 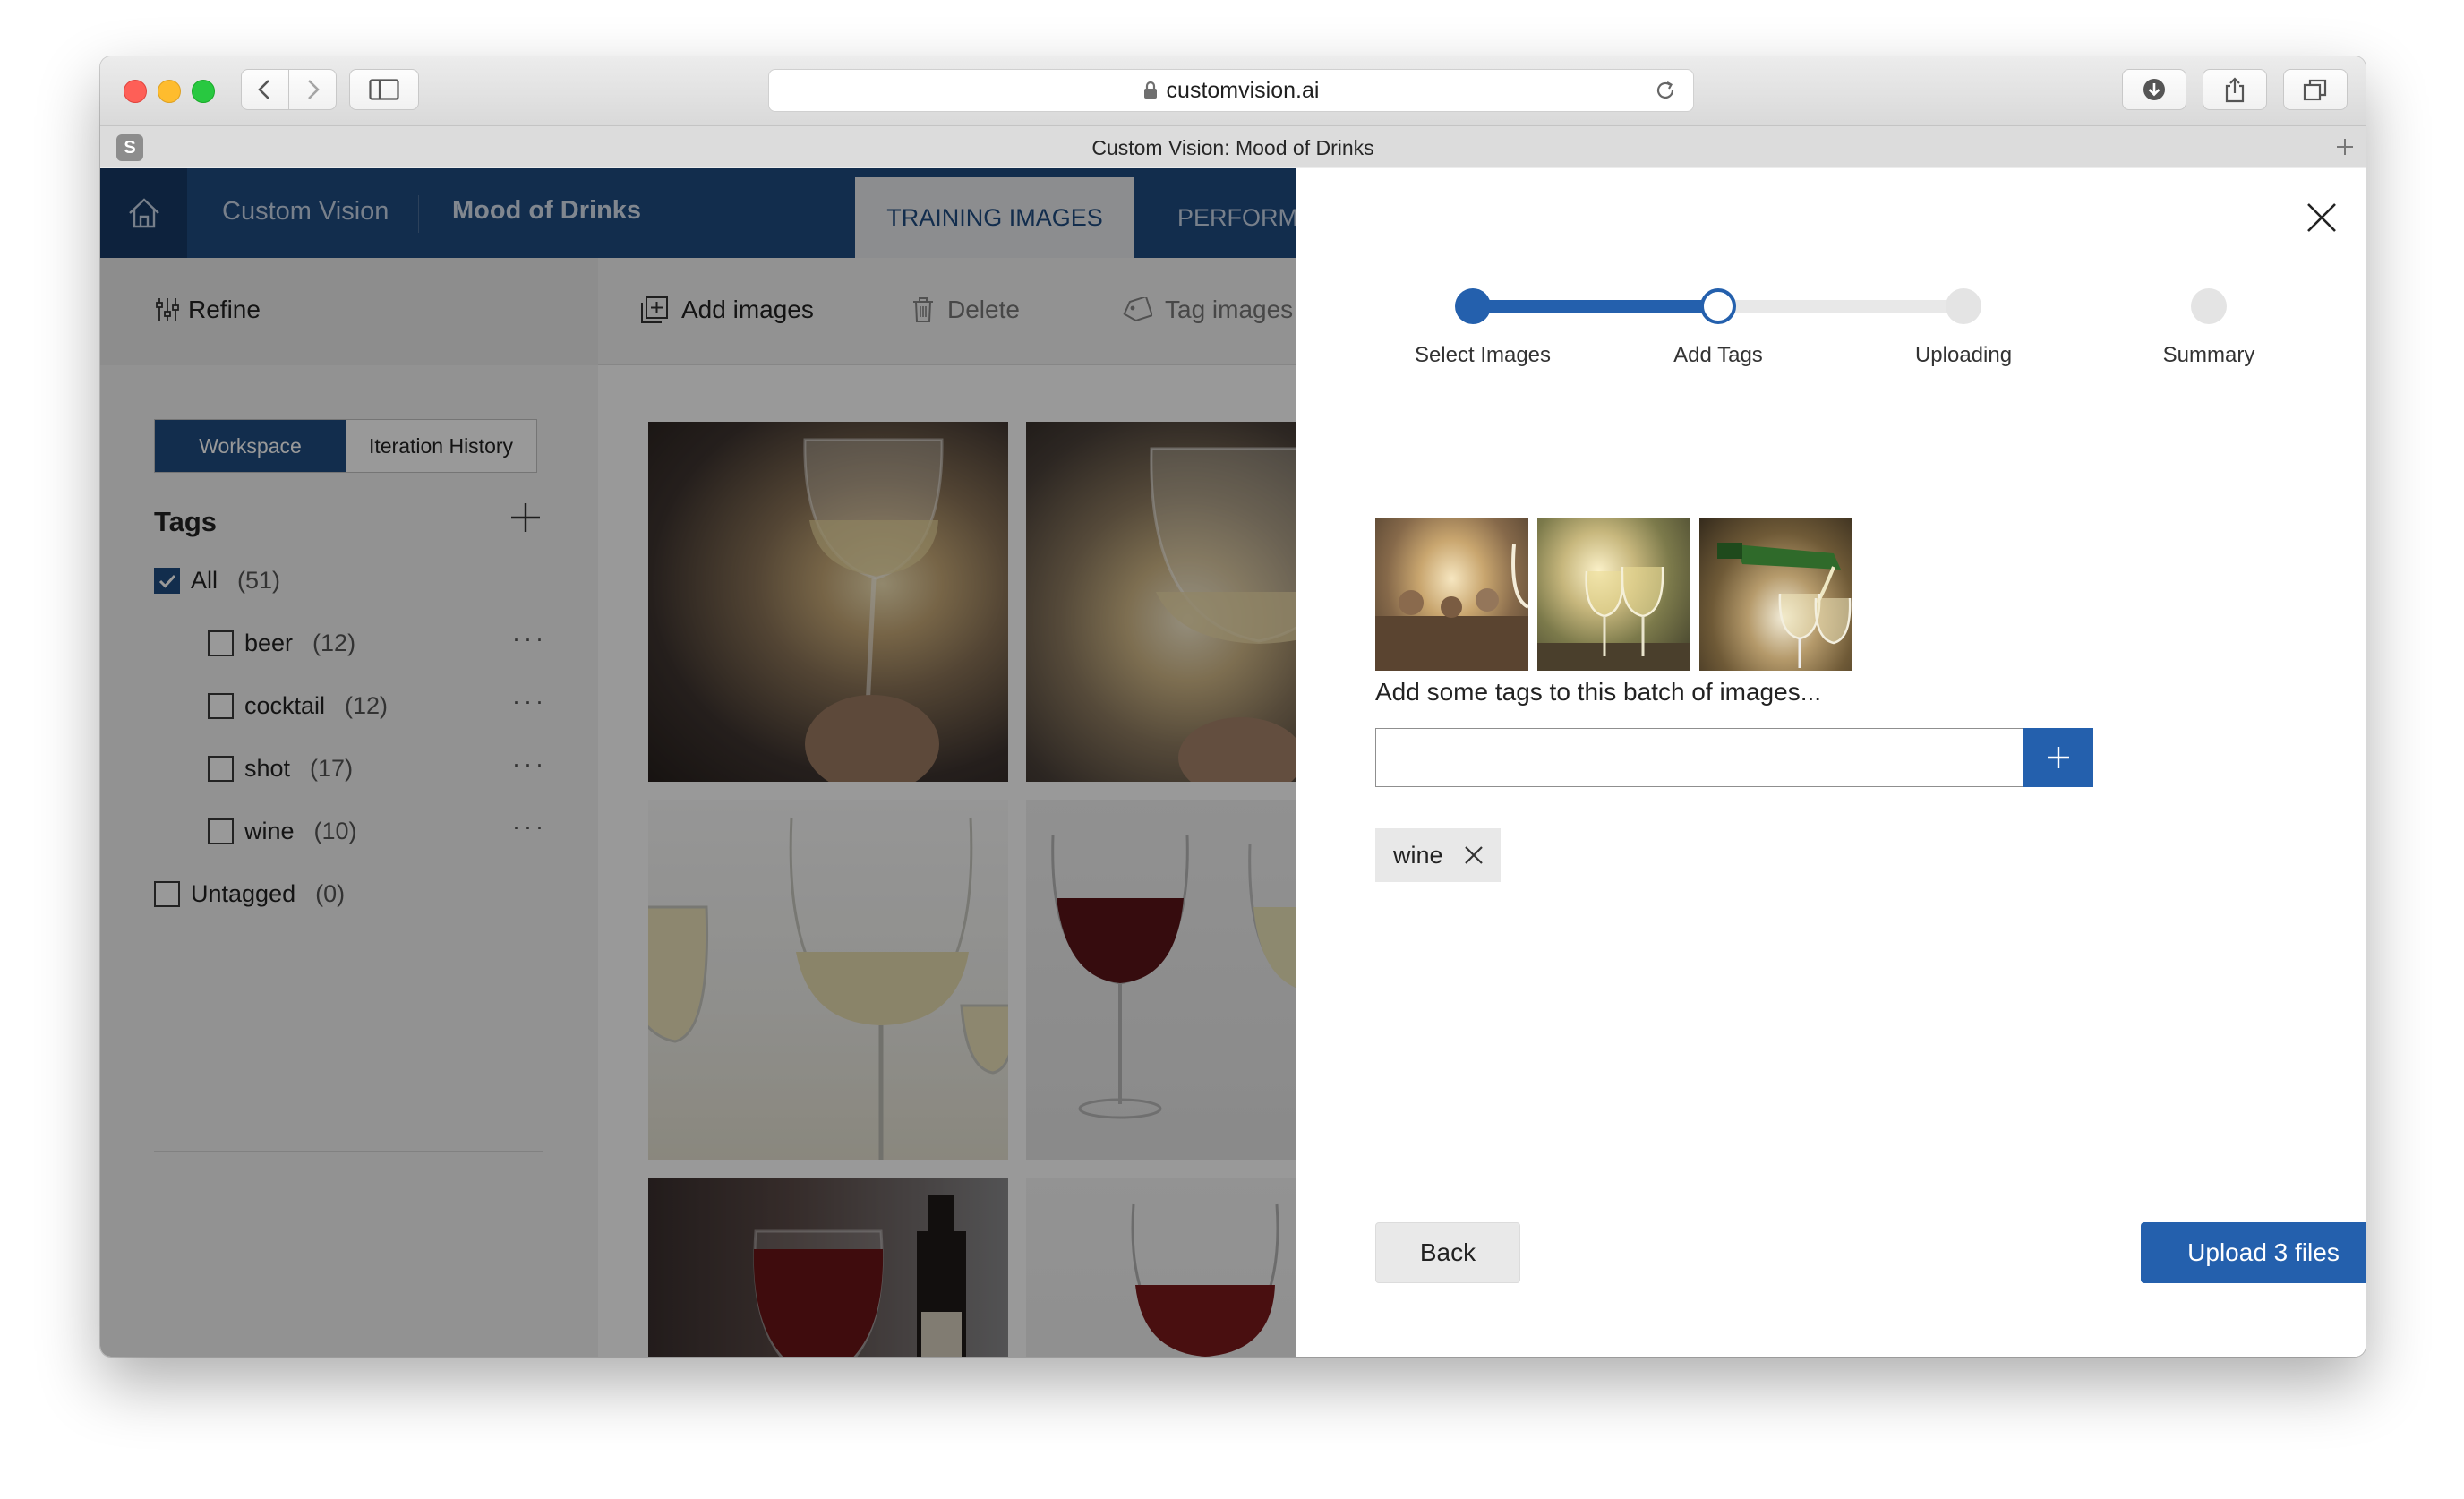 I want to click on step-label-add-tags: Add Tags, so click(x=1718, y=355).